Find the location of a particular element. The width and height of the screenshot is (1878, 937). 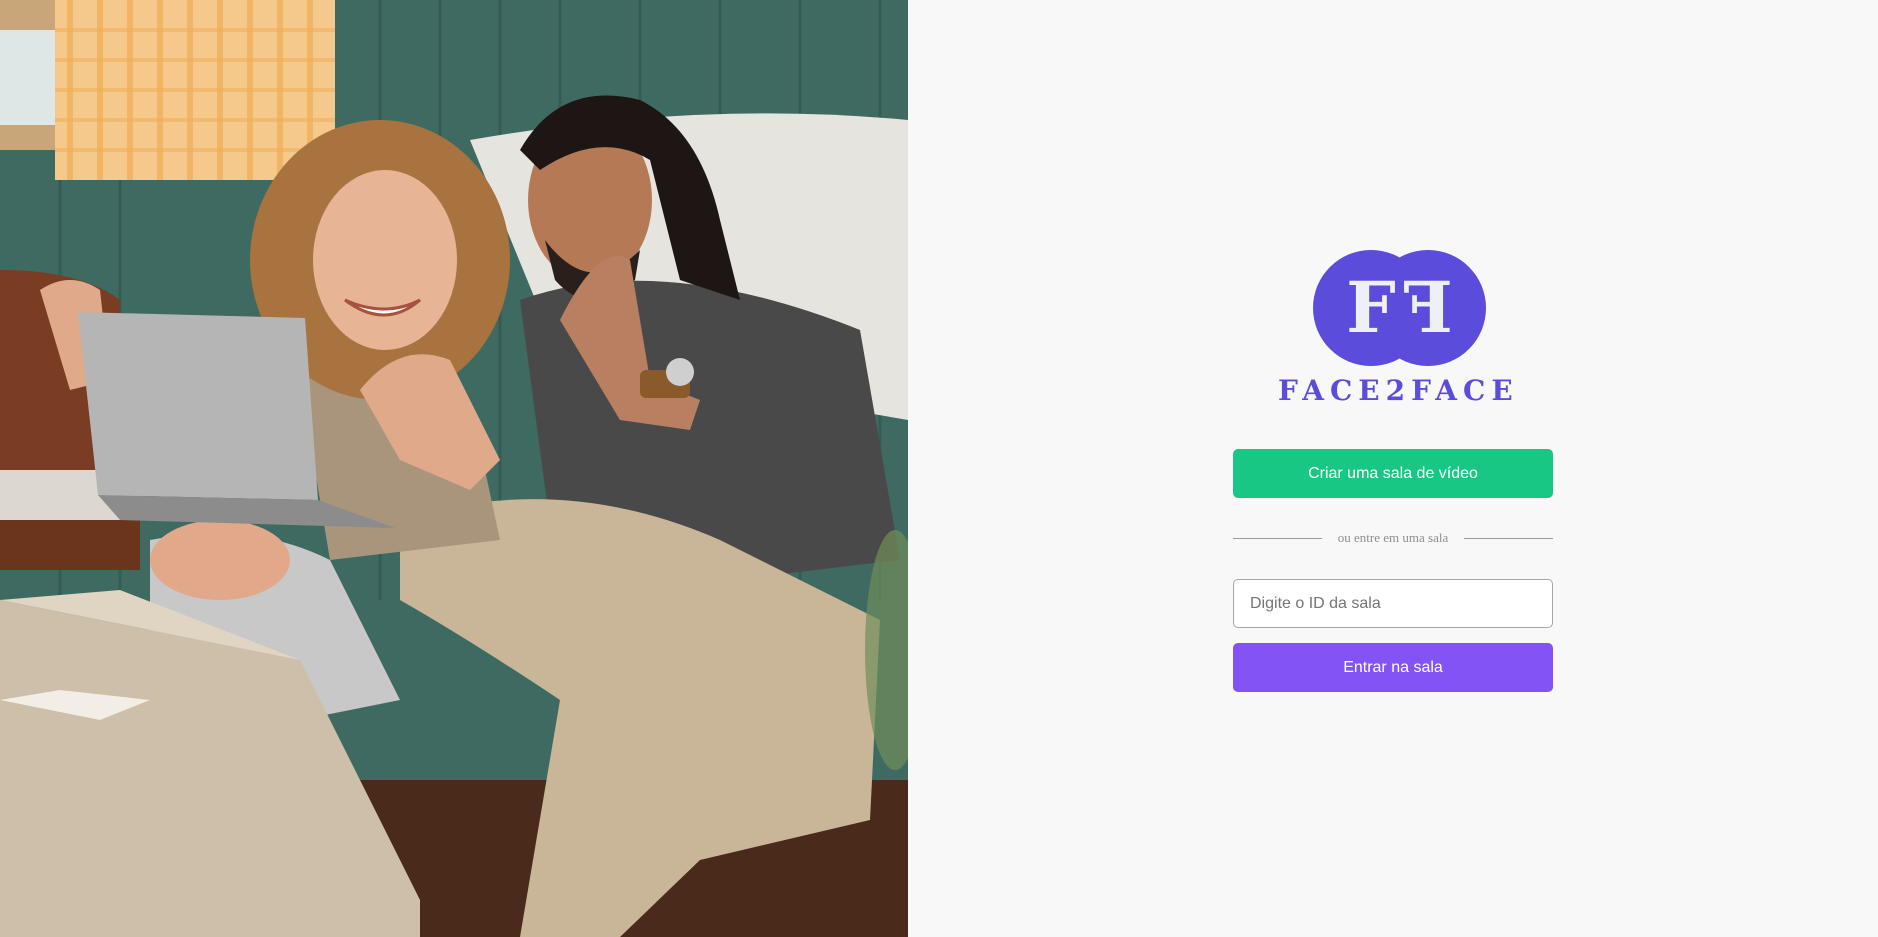

or-divider: ou entre em uma sala is located at coordinates (1393, 538).